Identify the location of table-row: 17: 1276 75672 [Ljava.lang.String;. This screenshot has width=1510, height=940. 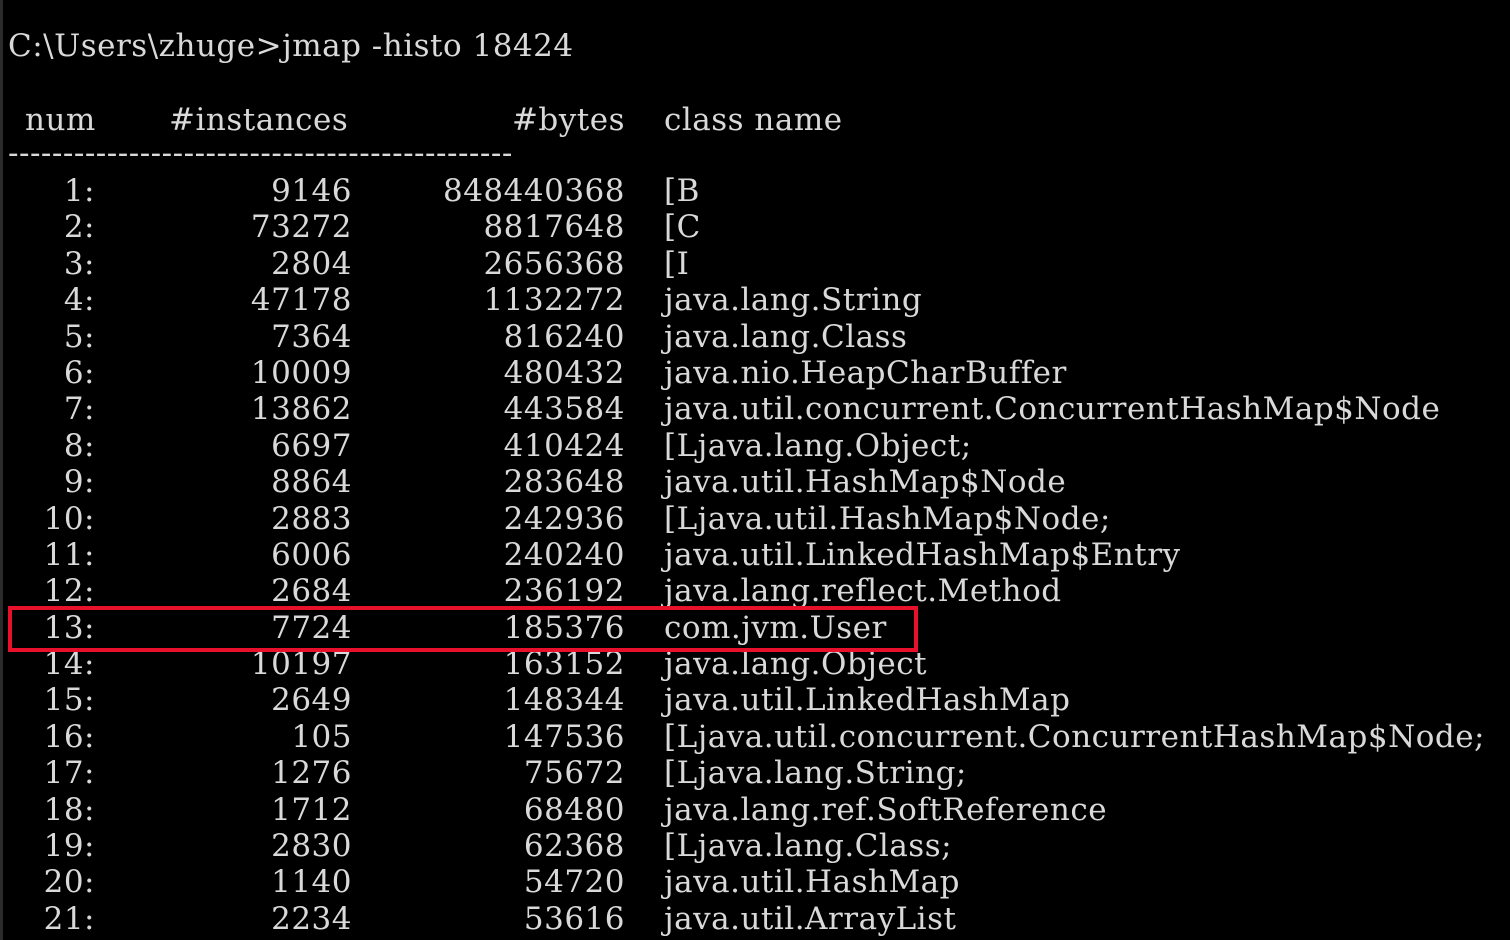
(756, 773).